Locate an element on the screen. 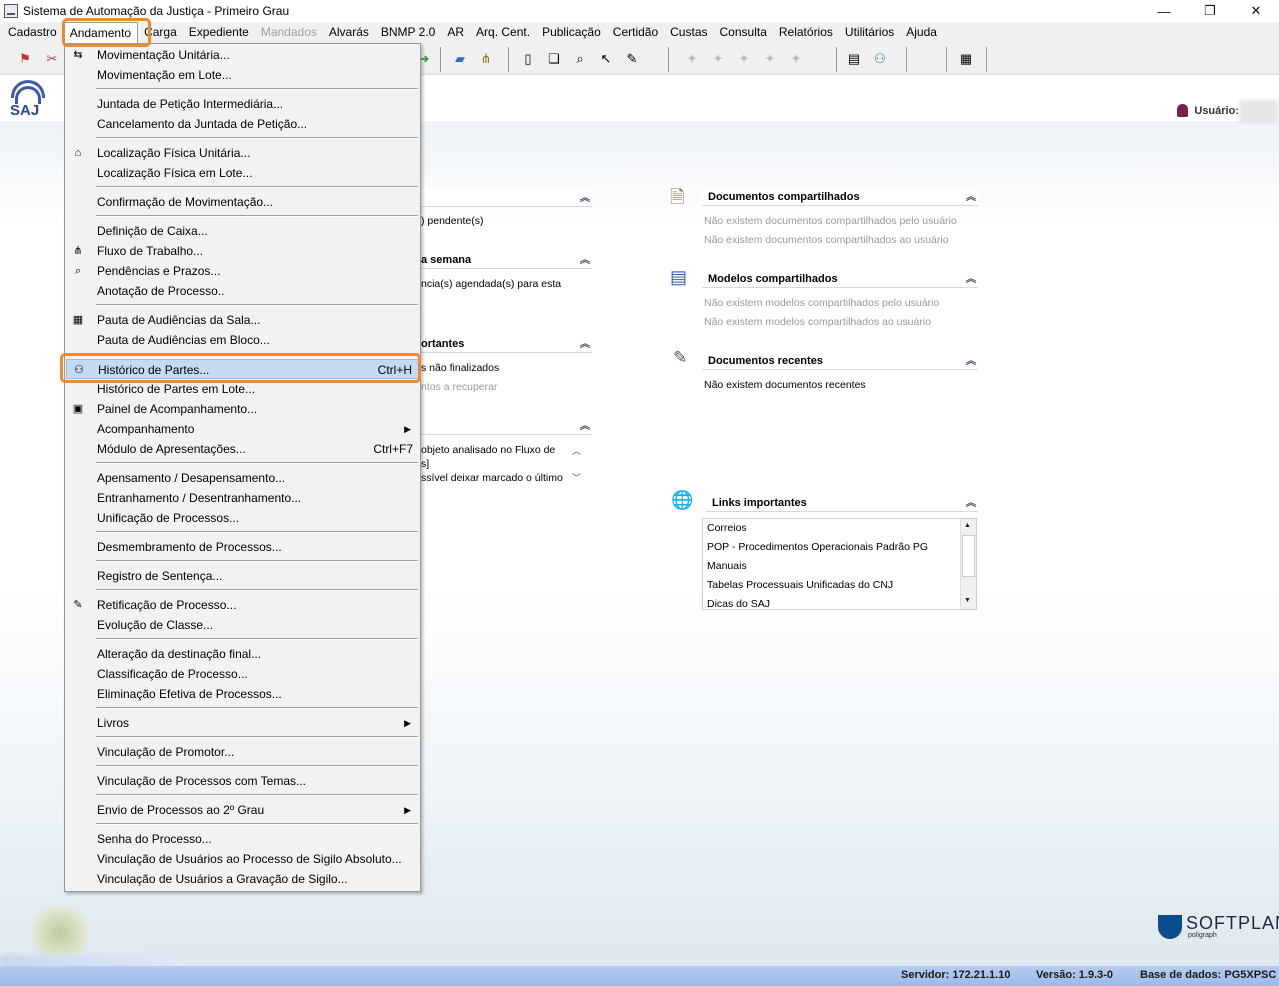 This screenshot has width=1279, height=986. link-dicas: Dicas do SAJ is located at coordinates (738, 604).